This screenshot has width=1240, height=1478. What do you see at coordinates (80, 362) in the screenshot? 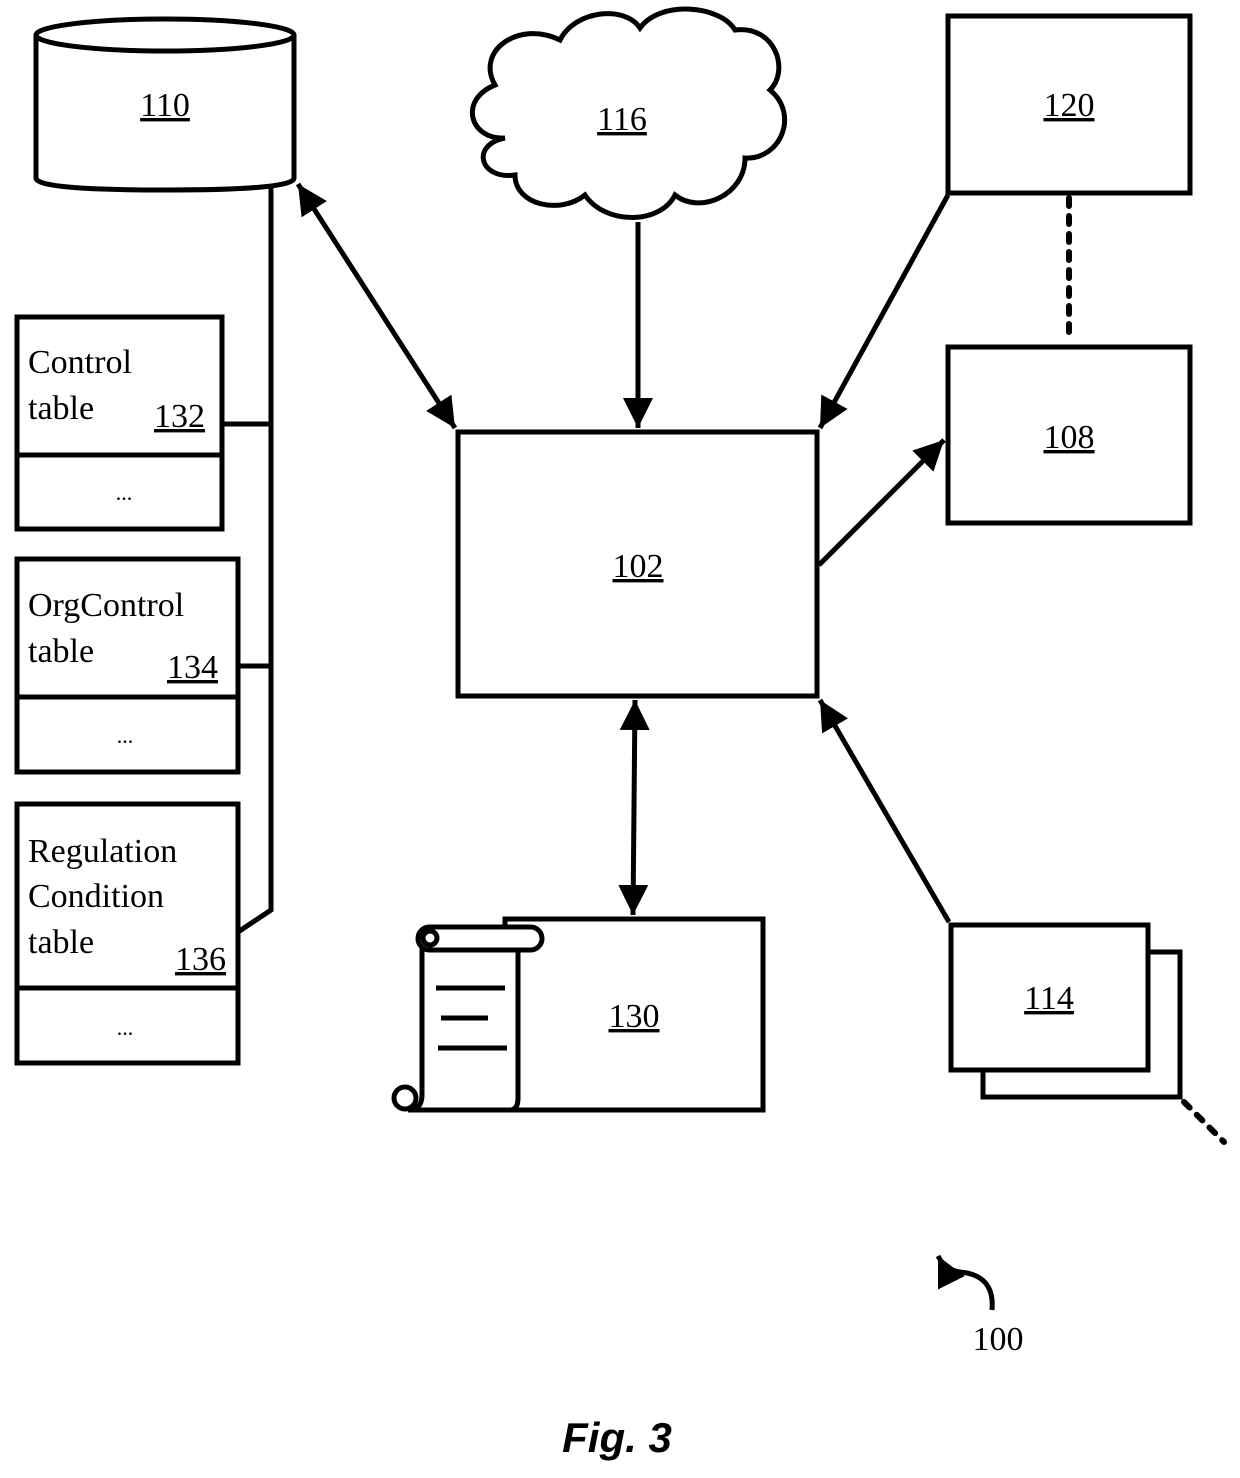
I see `table-name-line1: Control` at bounding box center [80, 362].